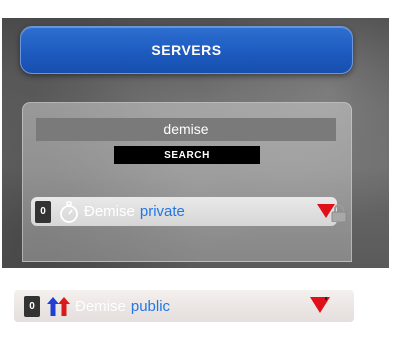  I want to click on stopwatch-icon, so click(69, 211).